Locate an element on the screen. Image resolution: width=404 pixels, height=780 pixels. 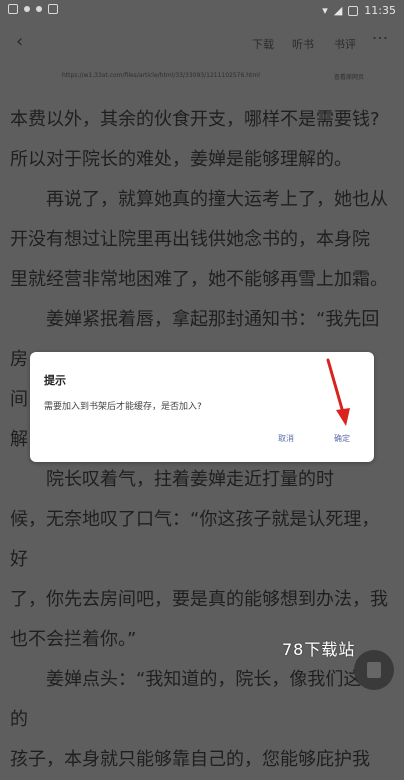
notification-icon is located at coordinates (13, 9).